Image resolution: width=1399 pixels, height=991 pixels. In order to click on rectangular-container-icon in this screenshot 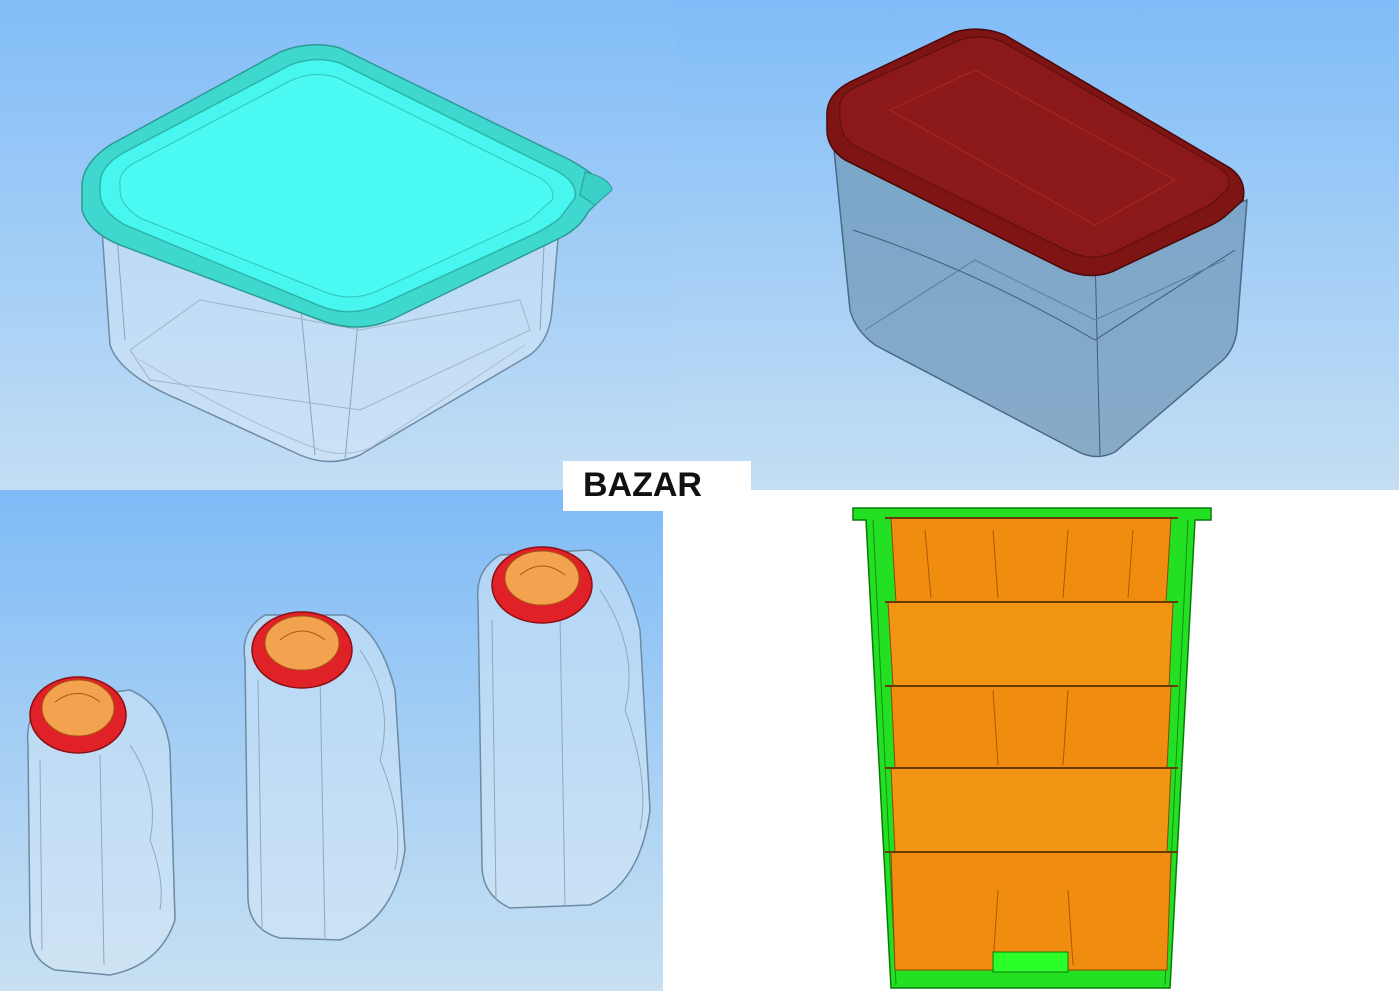, I will do `click(1037, 243)`.